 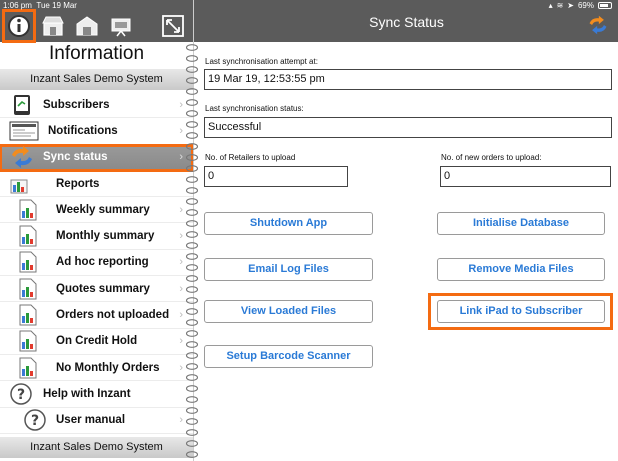 What do you see at coordinates (288, 356) in the screenshot?
I see `setup-barcode-scanner-button: Setup Barcode Scanner` at bounding box center [288, 356].